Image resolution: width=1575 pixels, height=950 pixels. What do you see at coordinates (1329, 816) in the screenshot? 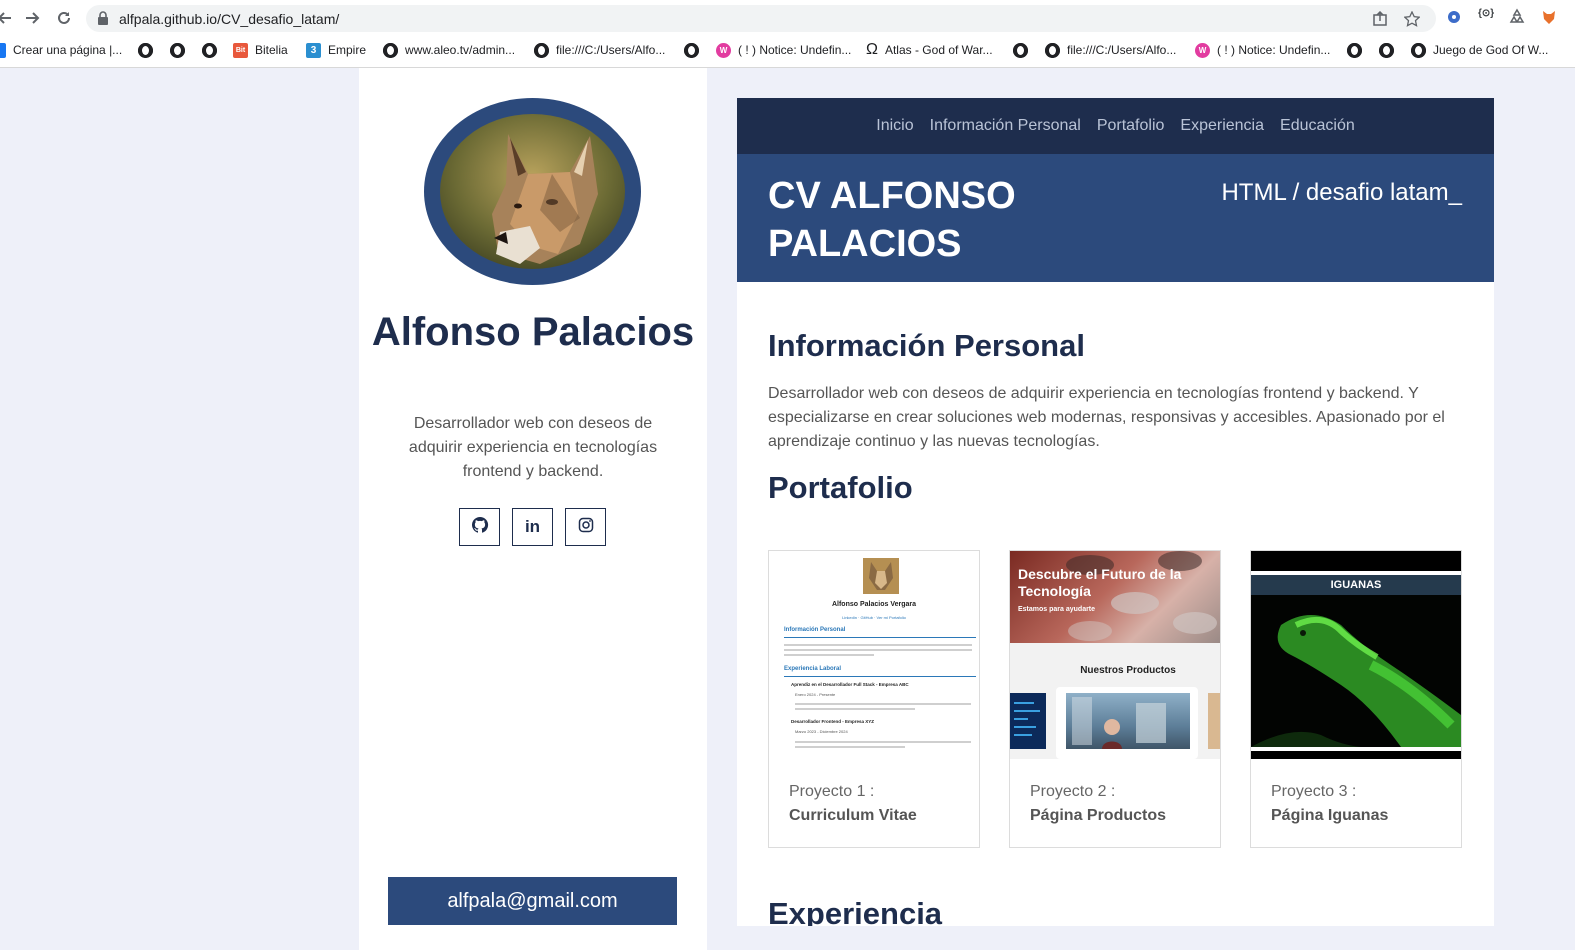
I see `project-title: Página Iguanas` at bounding box center [1329, 816].